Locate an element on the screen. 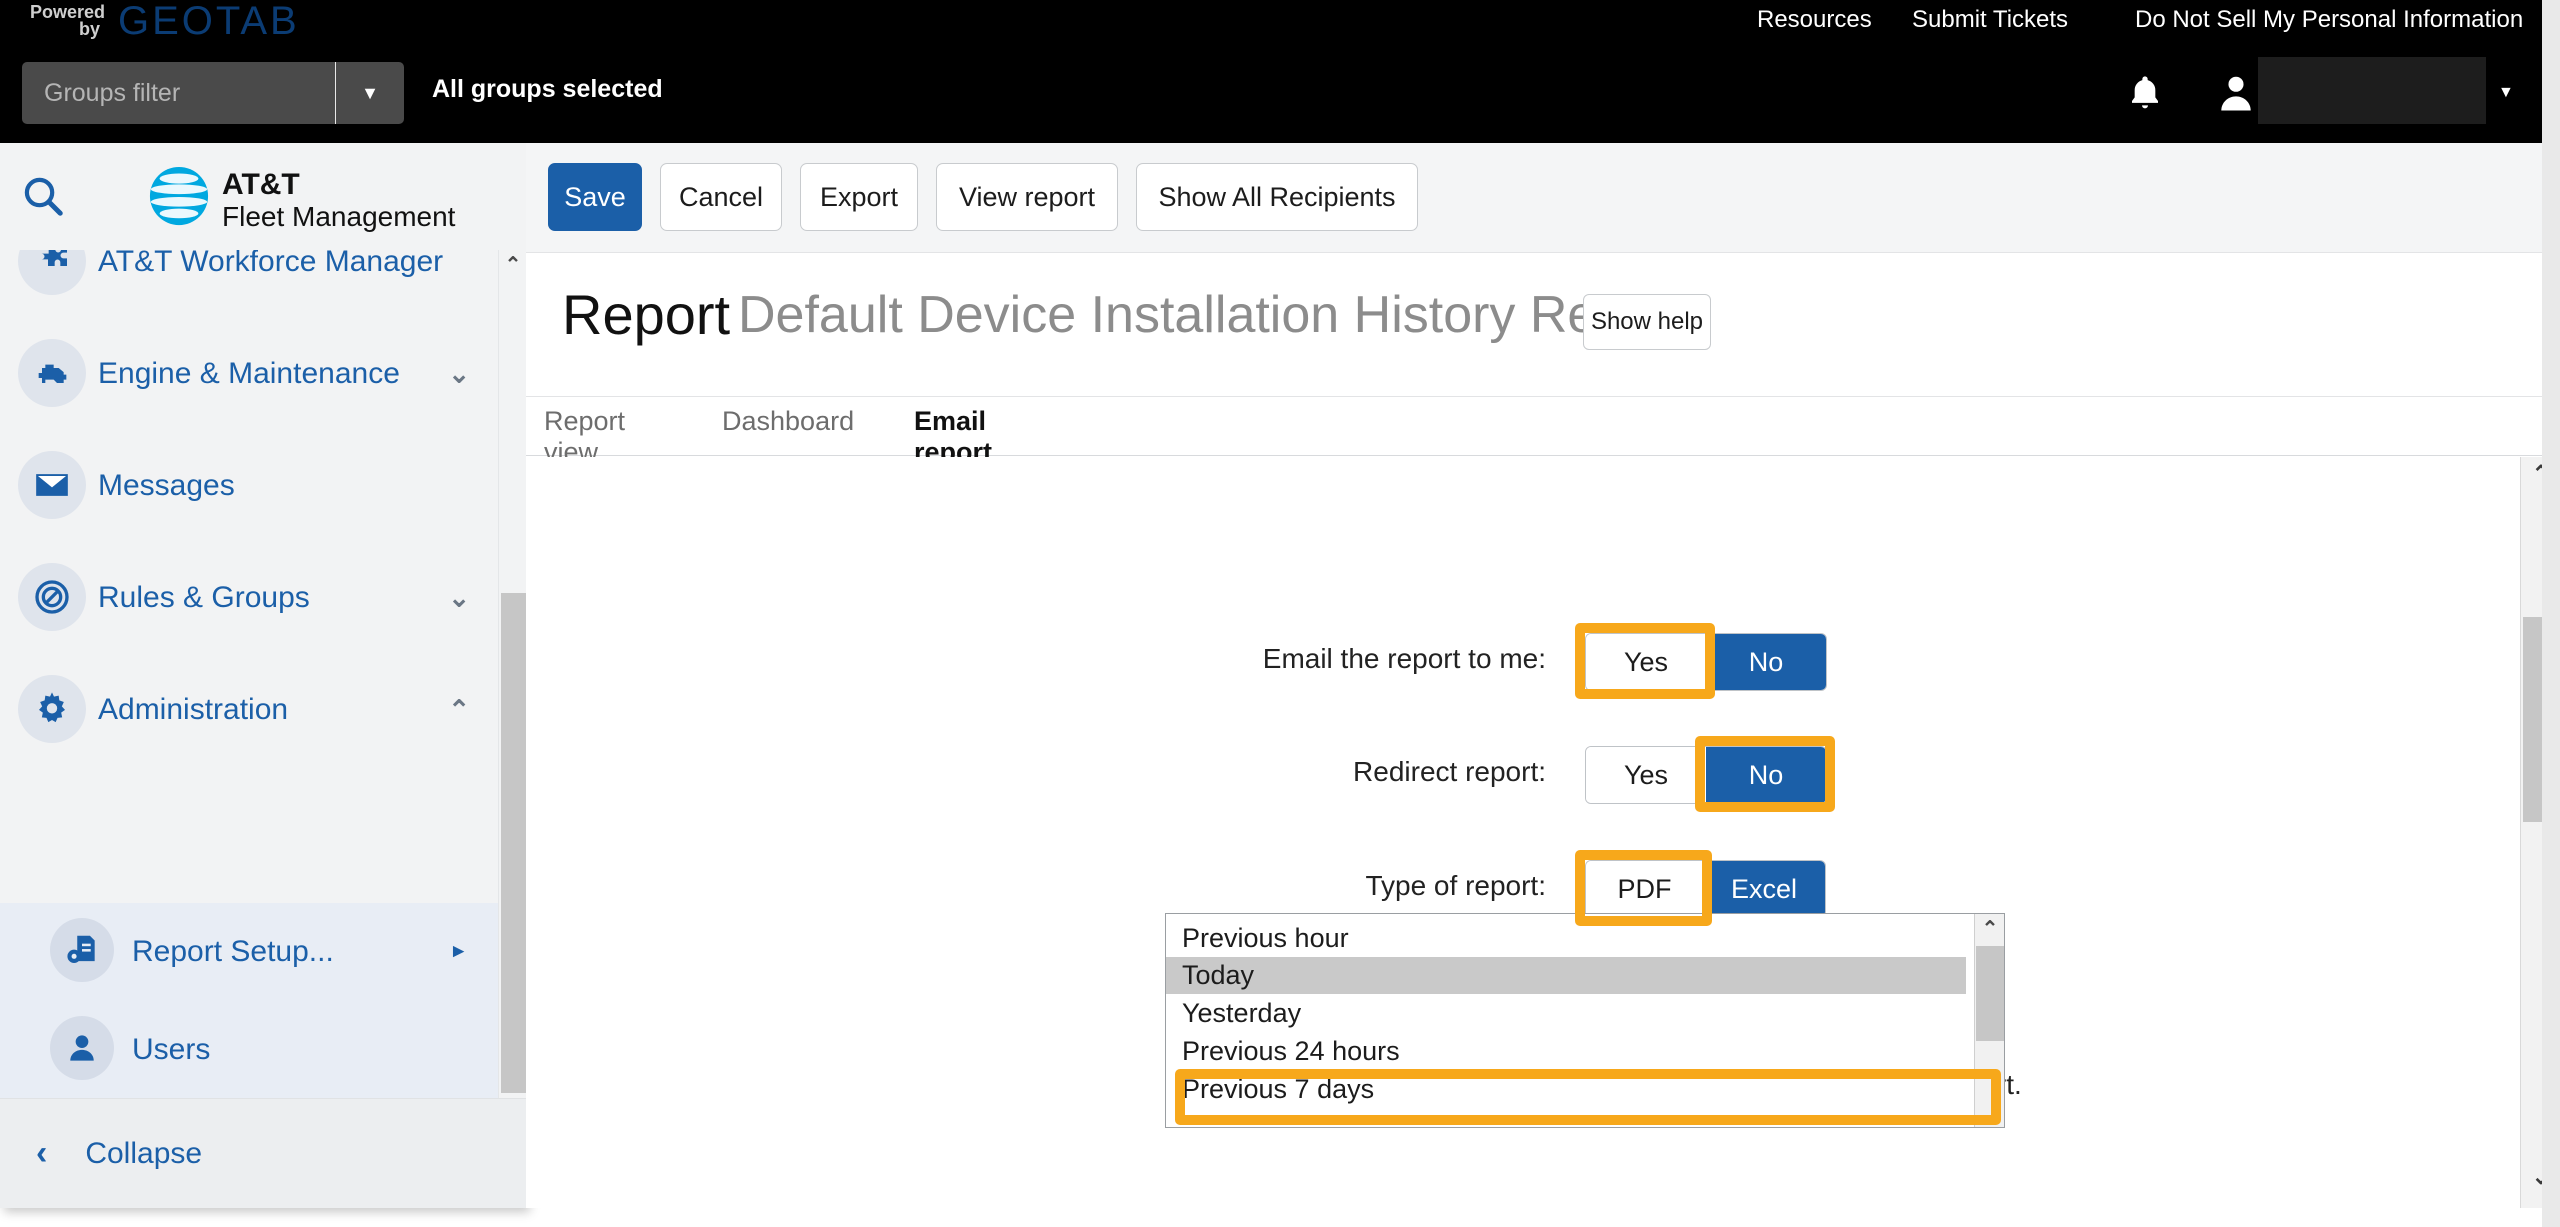 This screenshot has width=2560, height=1227. sidebar-item-label: Administration is located at coordinates (193, 709).